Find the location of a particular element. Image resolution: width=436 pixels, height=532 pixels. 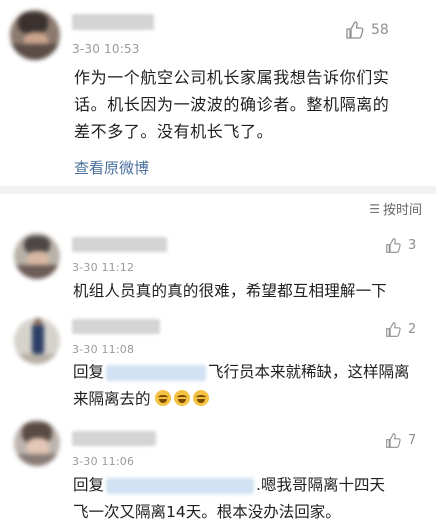

reply-text-line: 来隔离去的 is located at coordinates (142, 399).